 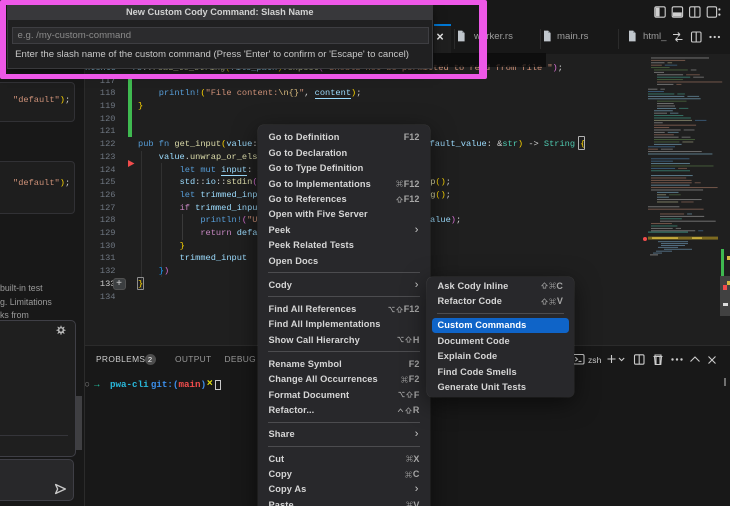 What do you see at coordinates (595, 360) in the screenshot?
I see `svg-text: zsh` at bounding box center [595, 360].